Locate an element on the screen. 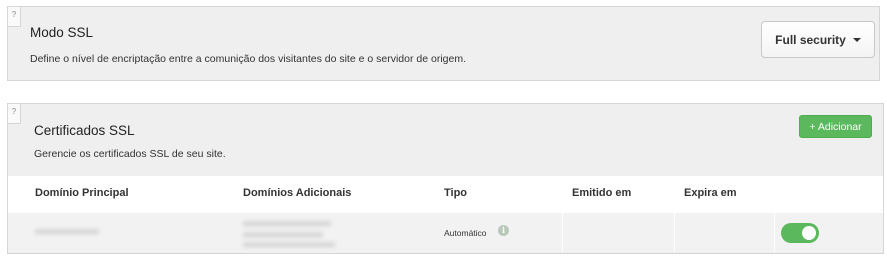 Image resolution: width=887 pixels, height=260 pixels. primary-domain-redacted: xxxxxxxxxxxxxxxx is located at coordinates (67, 231).